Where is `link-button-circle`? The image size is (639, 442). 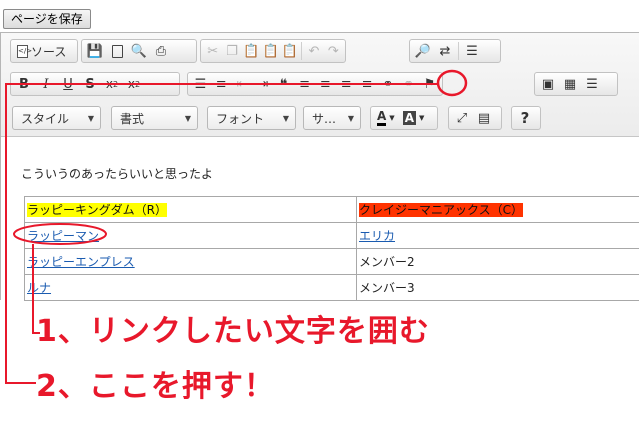 link-button-circle is located at coordinates (452, 83).